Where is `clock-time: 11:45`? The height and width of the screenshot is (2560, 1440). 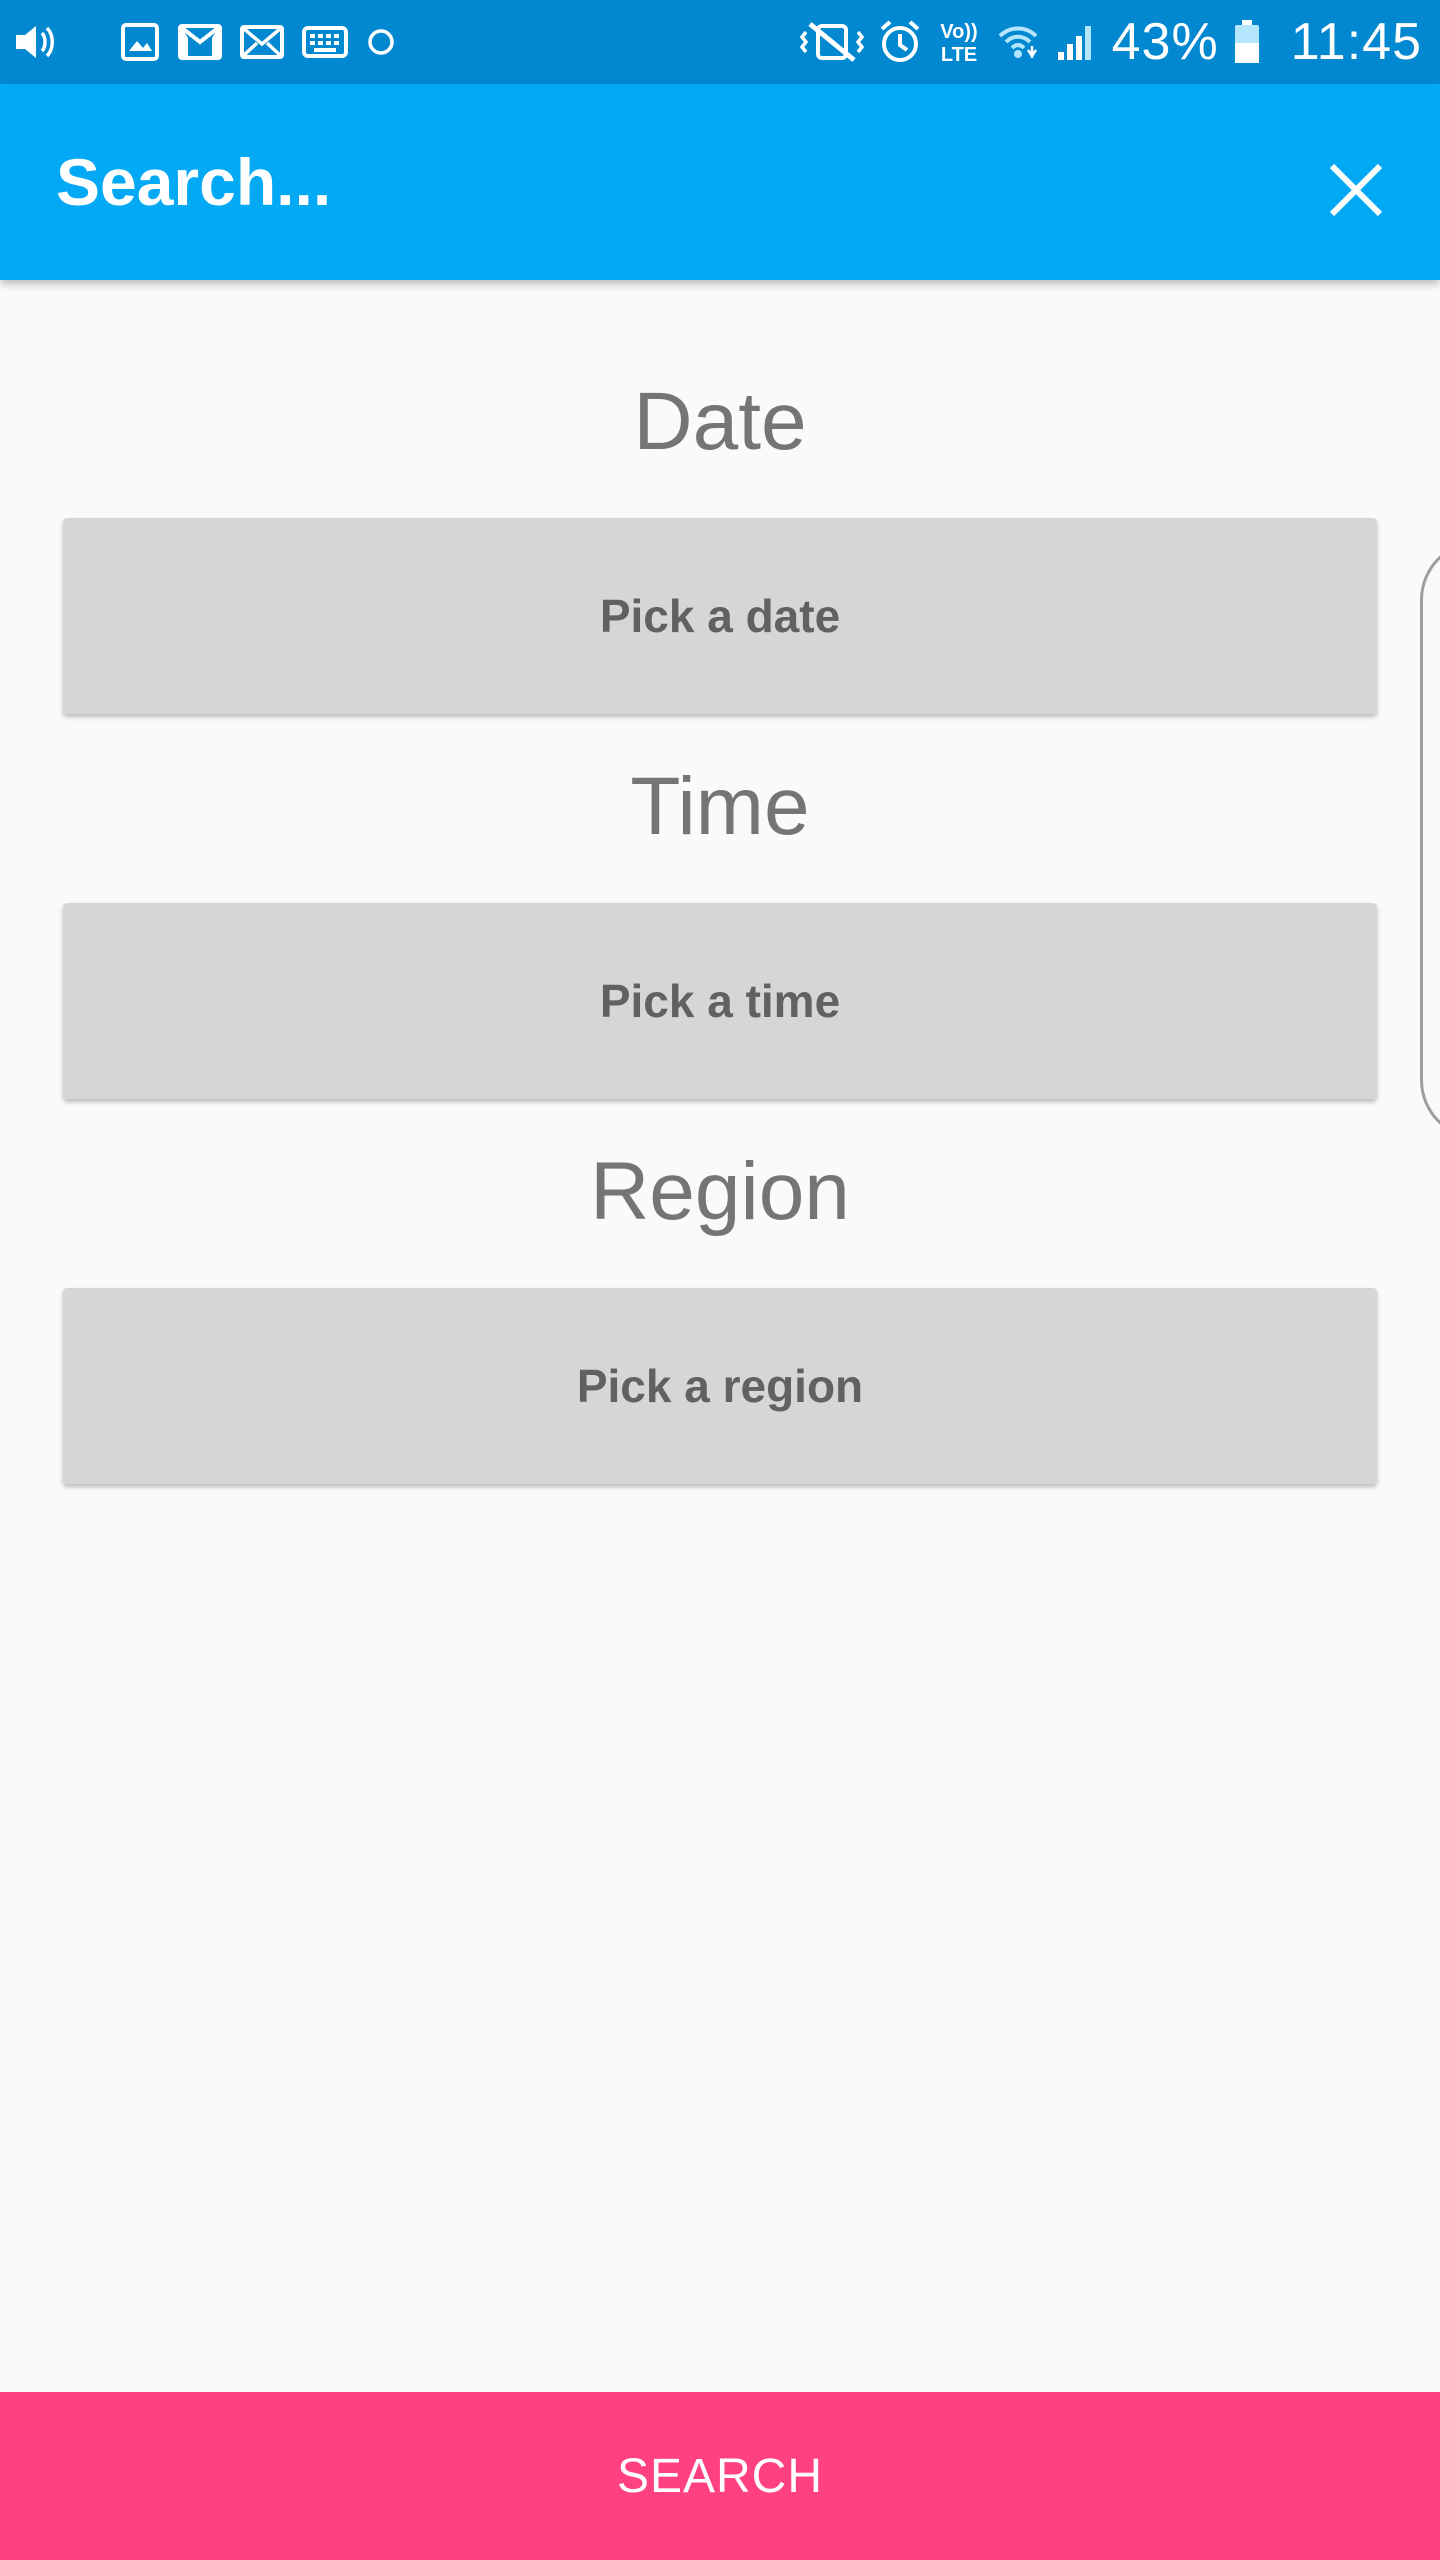
clock-time: 11:45 is located at coordinates (1356, 42).